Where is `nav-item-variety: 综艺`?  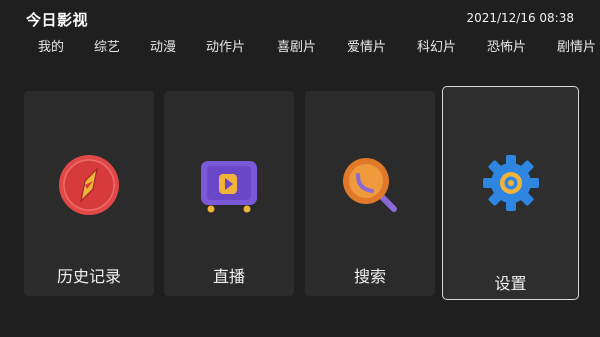
nav-item-variety: 综艺 is located at coordinates (107, 48).